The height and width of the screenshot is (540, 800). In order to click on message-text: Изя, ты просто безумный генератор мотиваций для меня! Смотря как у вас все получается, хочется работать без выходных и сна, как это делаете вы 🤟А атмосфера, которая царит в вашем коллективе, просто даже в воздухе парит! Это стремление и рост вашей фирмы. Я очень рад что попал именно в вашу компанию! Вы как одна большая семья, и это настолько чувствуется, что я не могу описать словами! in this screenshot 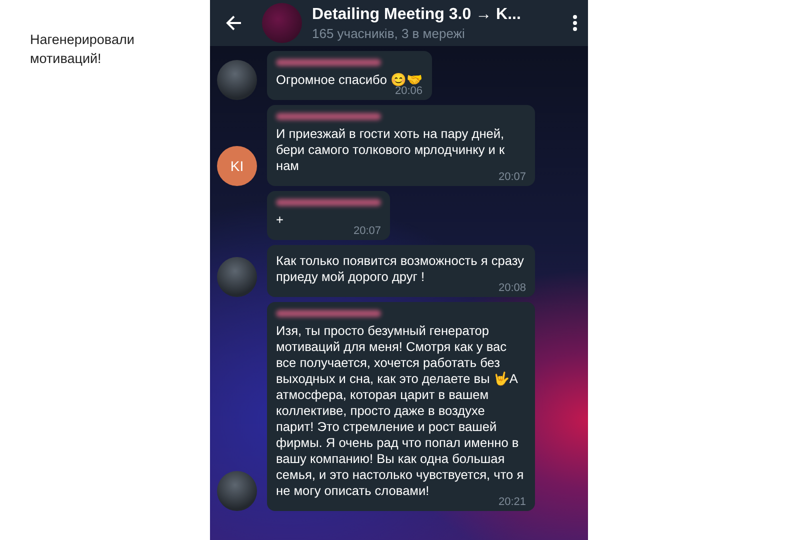, I will do `click(400, 410)`.